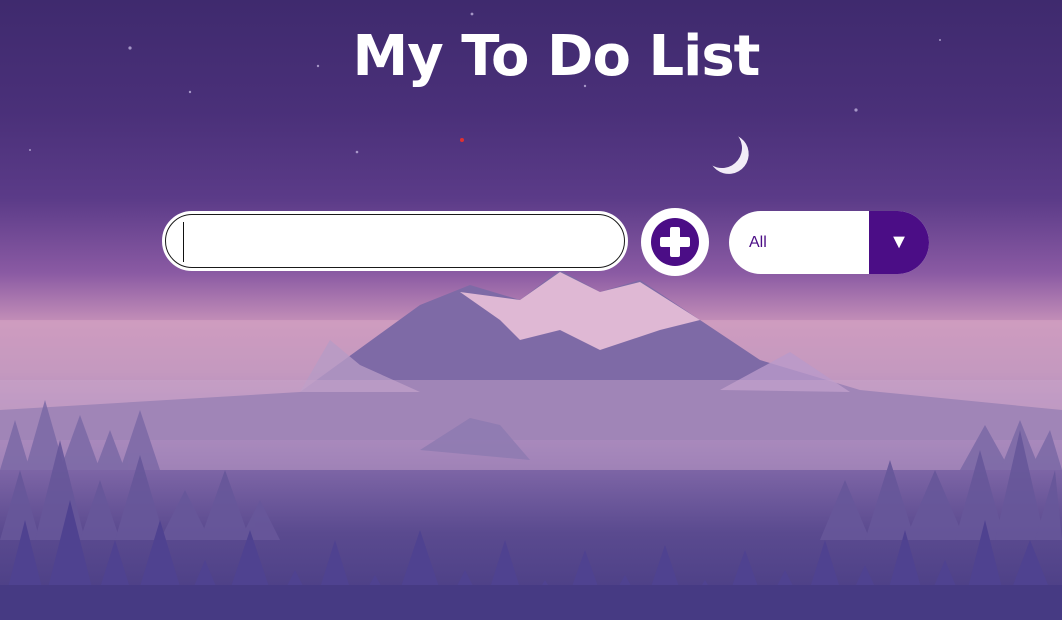 This screenshot has height=620, width=1062. Describe the element at coordinates (395, 241) in the screenshot. I see `todo-text-input` at that location.